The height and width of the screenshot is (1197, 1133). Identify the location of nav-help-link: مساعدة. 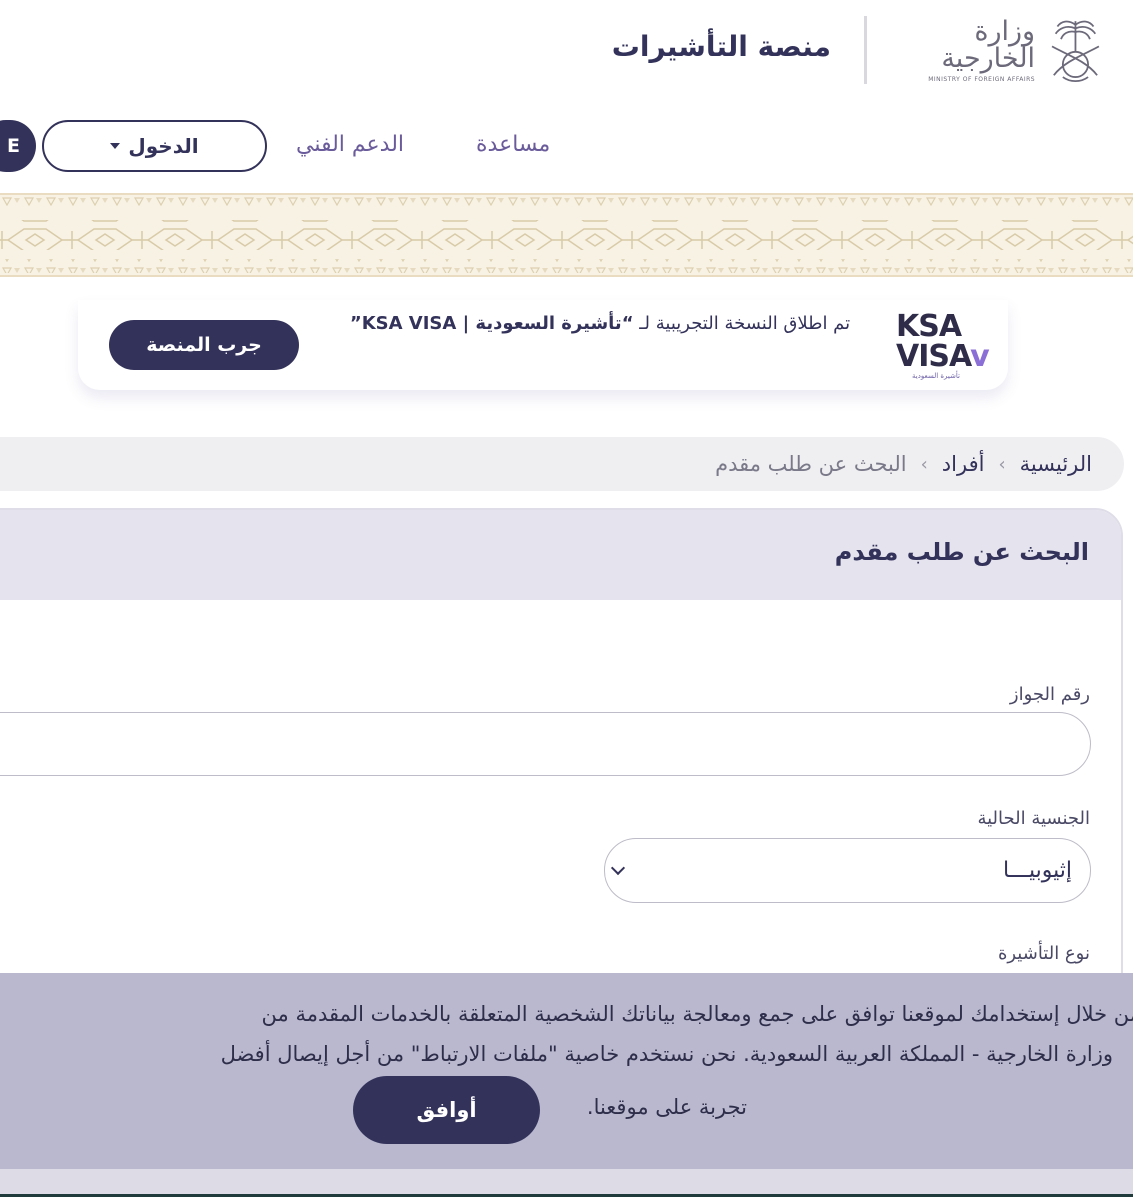
(513, 144).